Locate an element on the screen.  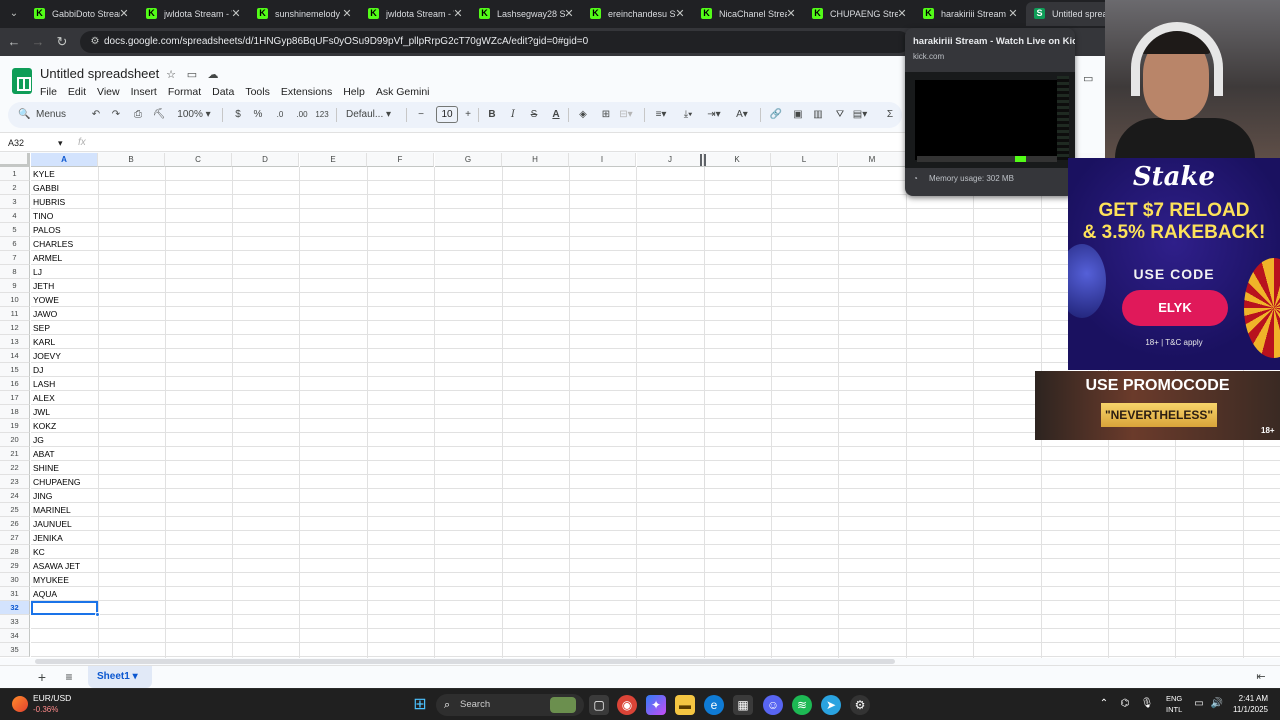
borders-icon: ⊞ is located at coordinates (606, 115).